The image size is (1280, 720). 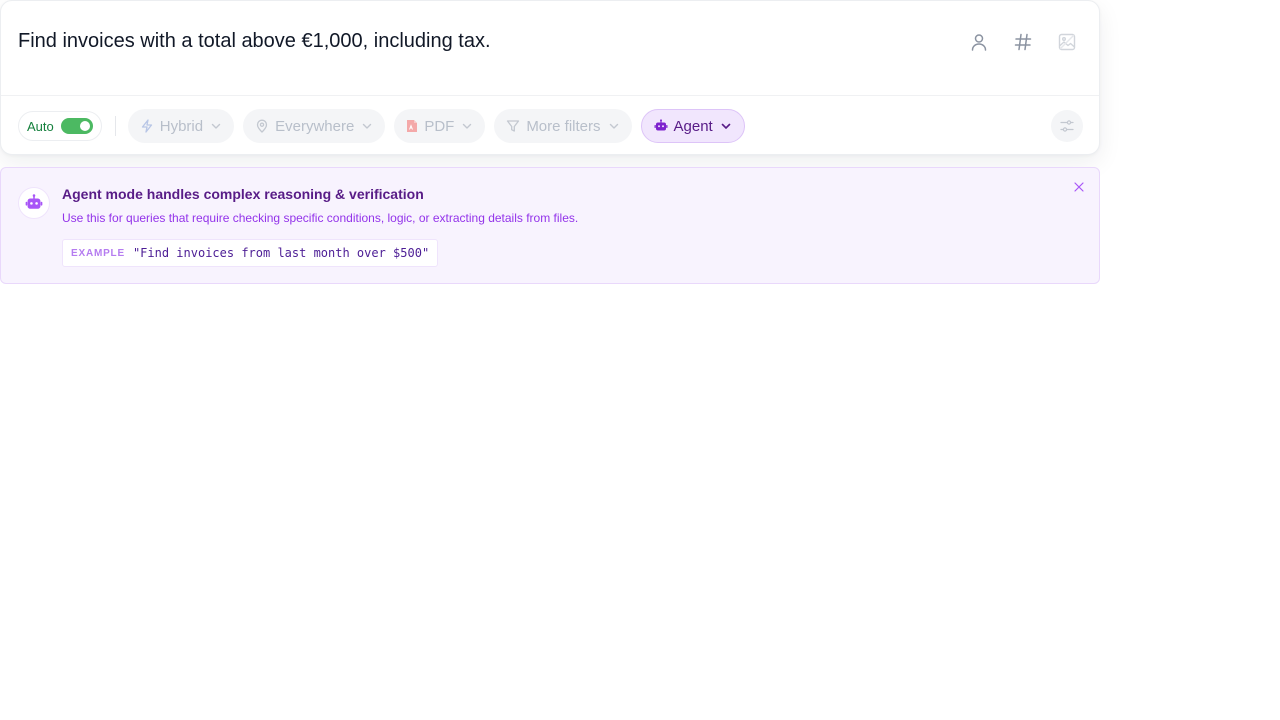 I want to click on location-dropdown: Everywhere, so click(x=314, y=126).